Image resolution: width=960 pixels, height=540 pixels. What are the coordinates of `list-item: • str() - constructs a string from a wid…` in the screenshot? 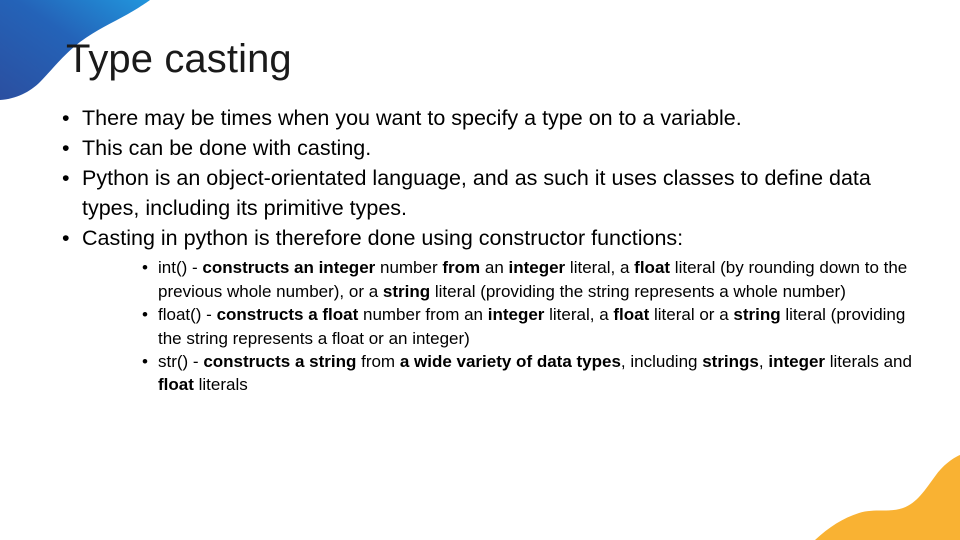 It's located at (529, 373).